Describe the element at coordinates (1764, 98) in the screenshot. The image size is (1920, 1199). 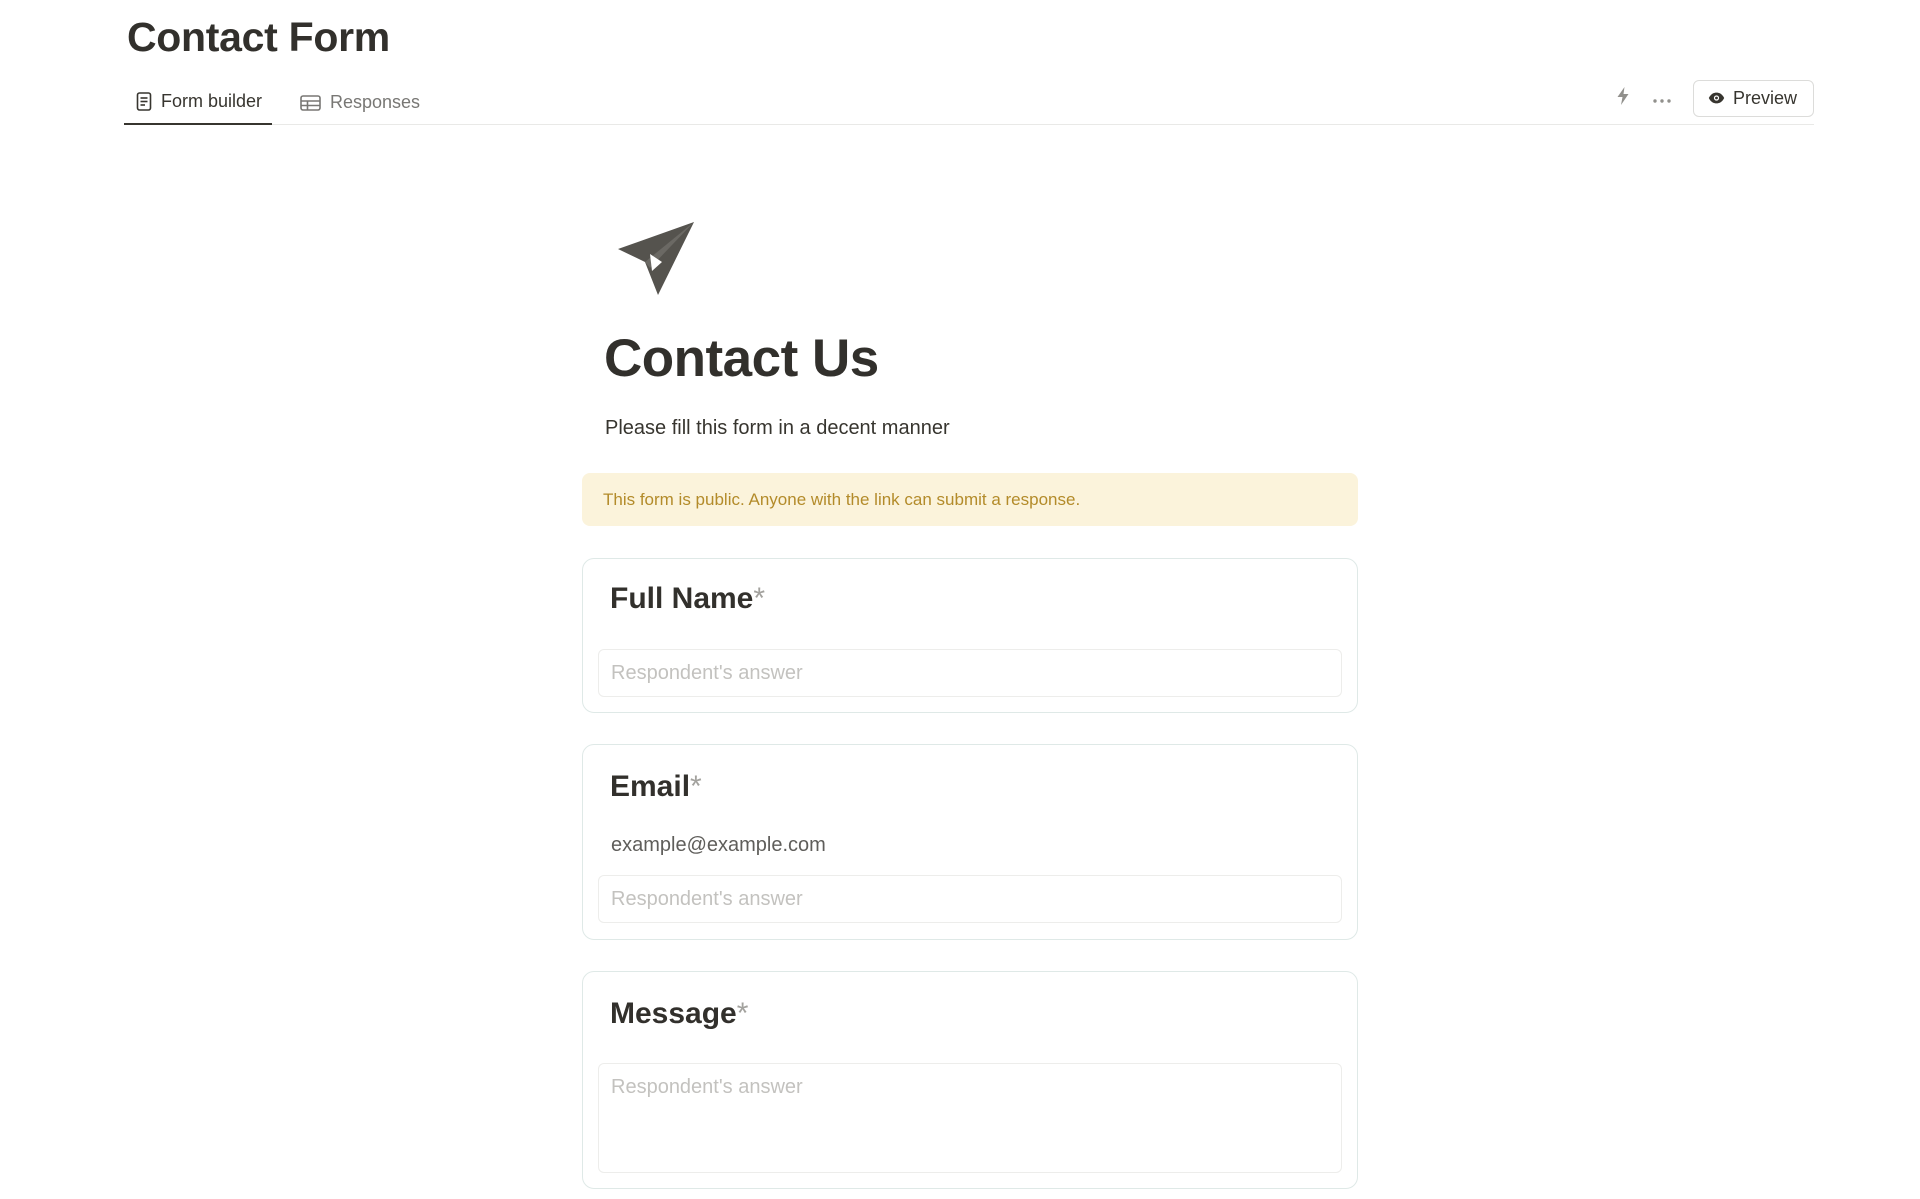
I see `preview-button-label: Preview` at that location.